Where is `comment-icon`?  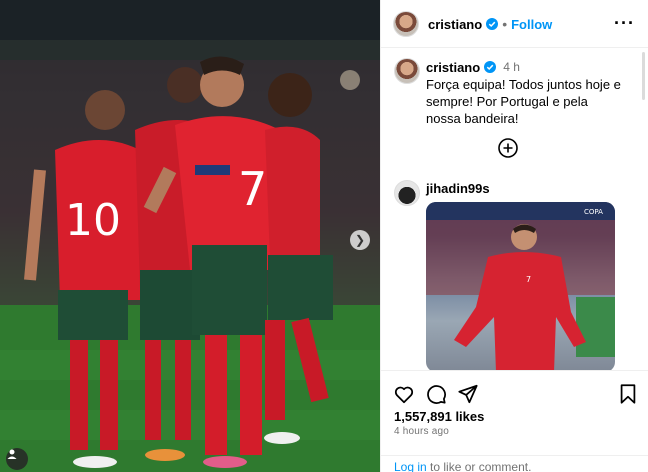
comment-icon is located at coordinates (436, 394).